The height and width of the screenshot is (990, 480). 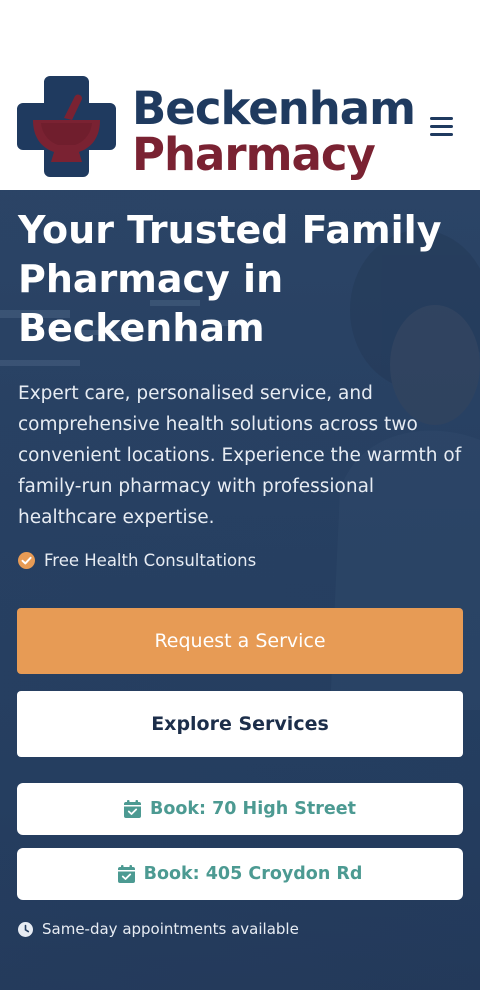 I want to click on book-croydon-rd-button: Book: 405 Croydon Rd, so click(x=240, y=874).